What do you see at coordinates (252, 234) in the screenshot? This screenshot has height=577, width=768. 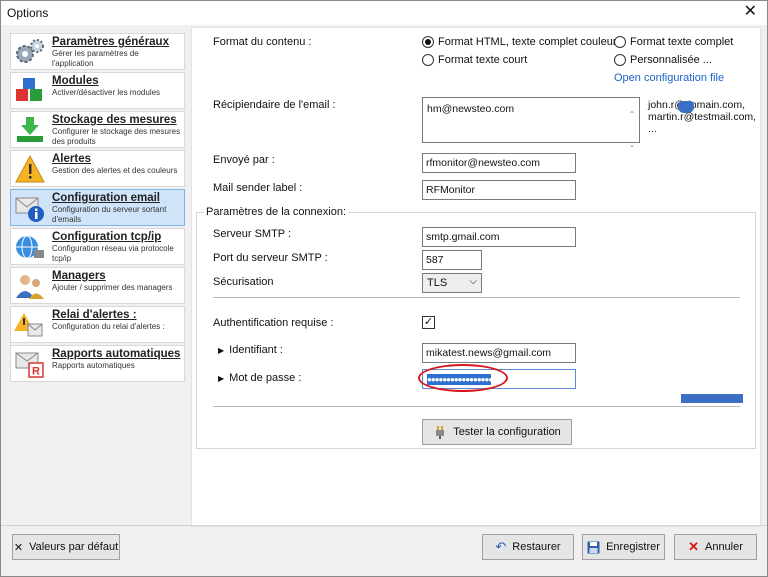 I see `smtp-server-label: Serveur SMTP :` at bounding box center [252, 234].